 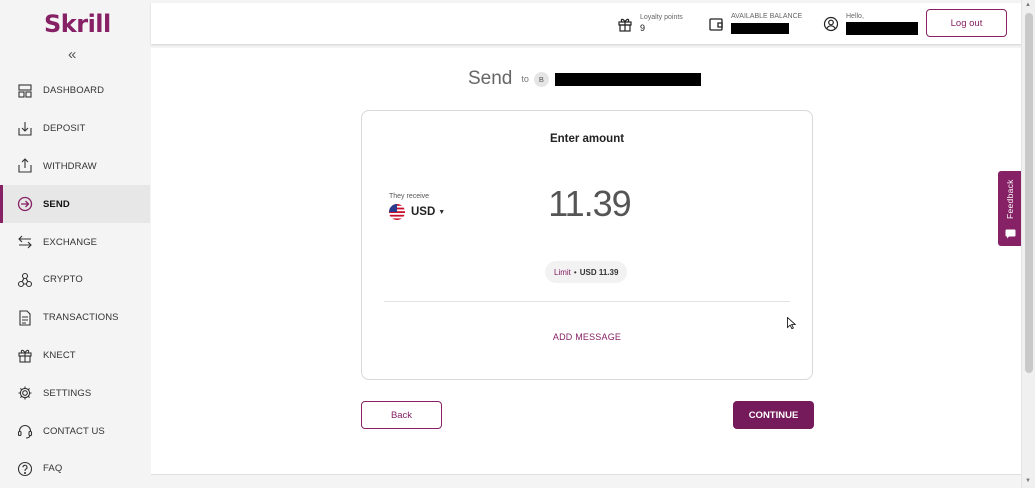 I want to click on transactions-icon, so click(x=25, y=318).